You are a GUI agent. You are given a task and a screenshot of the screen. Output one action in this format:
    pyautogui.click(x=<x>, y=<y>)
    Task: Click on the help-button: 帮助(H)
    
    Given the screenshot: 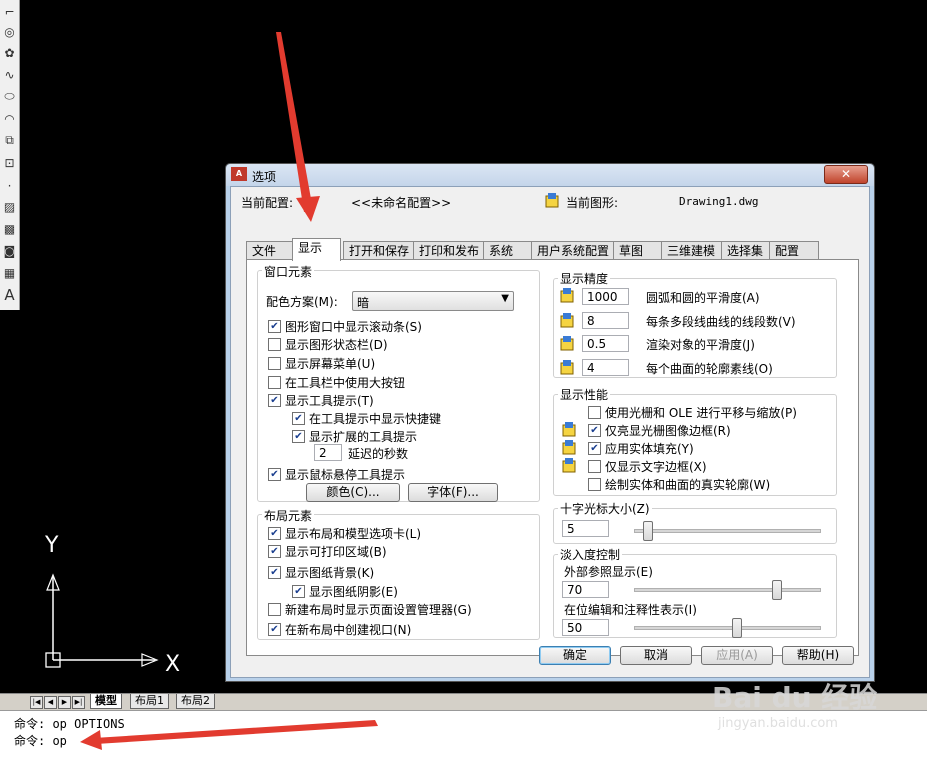 What is the action you would take?
    pyautogui.click(x=818, y=655)
    